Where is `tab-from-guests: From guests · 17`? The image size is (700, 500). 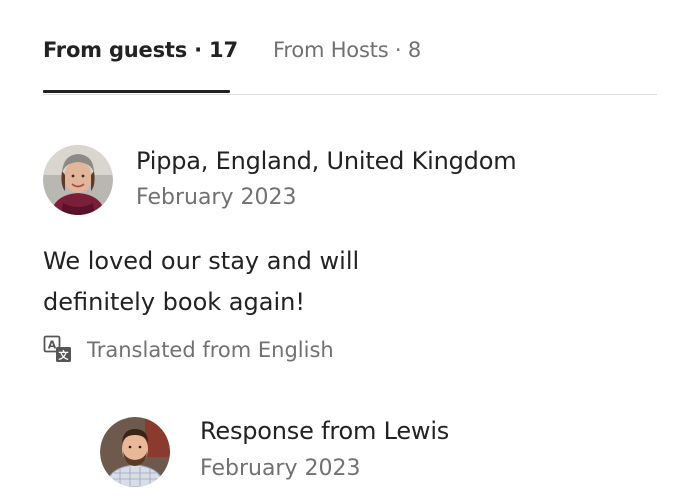 tab-from-guests: From guests · 17 is located at coordinates (140, 50).